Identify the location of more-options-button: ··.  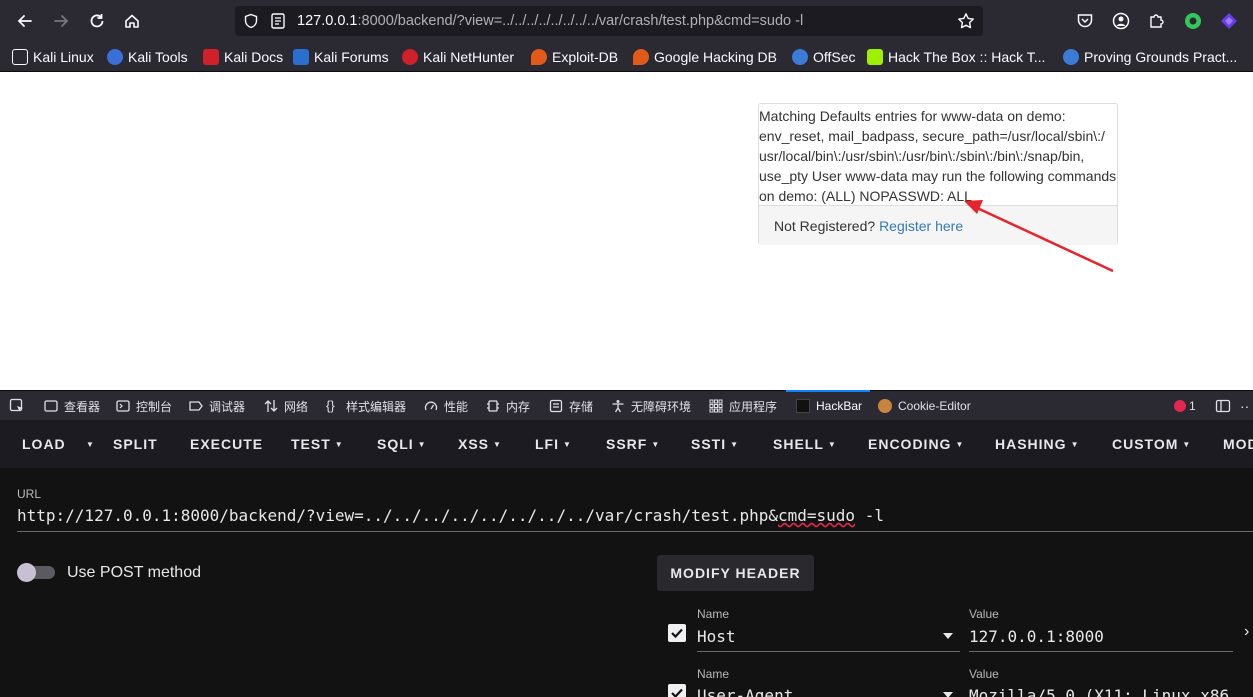
(1244, 406).